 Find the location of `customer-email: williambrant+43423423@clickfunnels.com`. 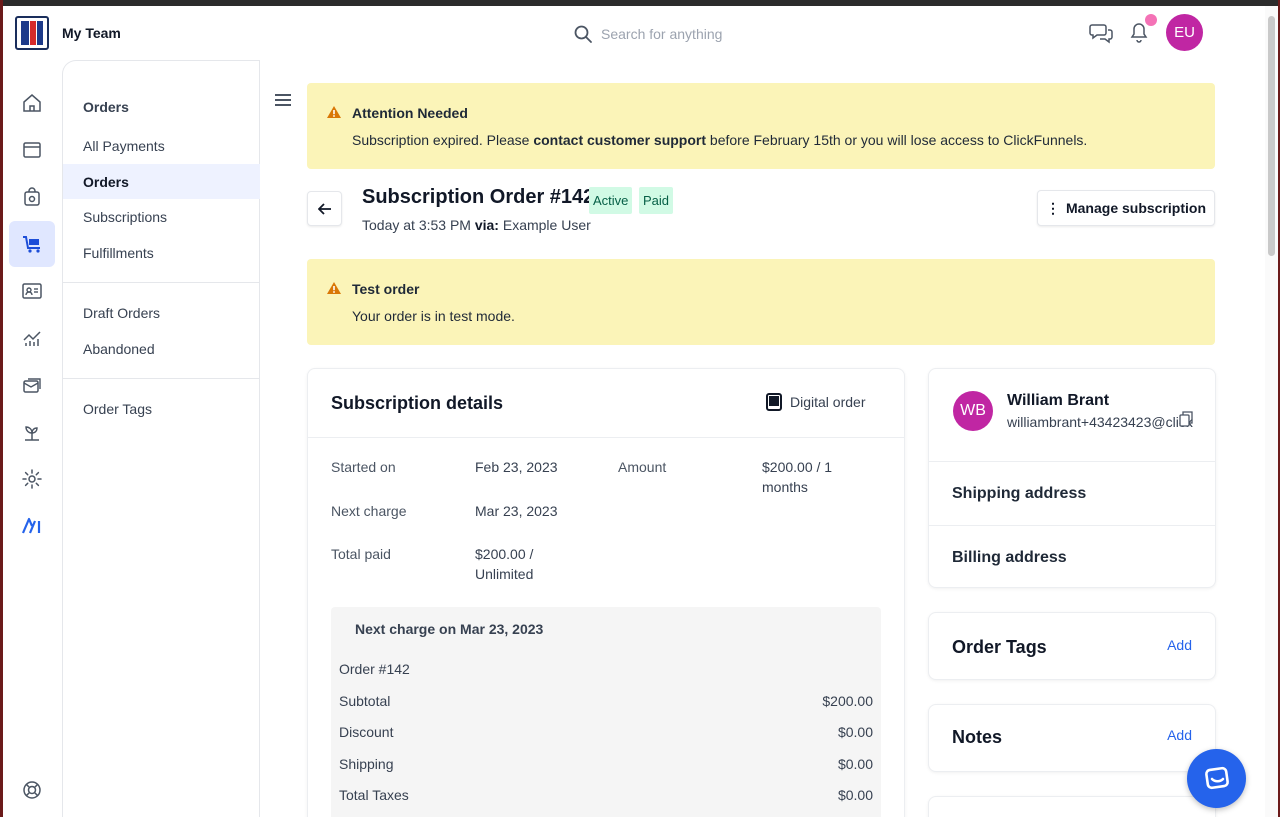

customer-email: williambrant+43423423@clickfunnels.com is located at coordinates (1100, 422).